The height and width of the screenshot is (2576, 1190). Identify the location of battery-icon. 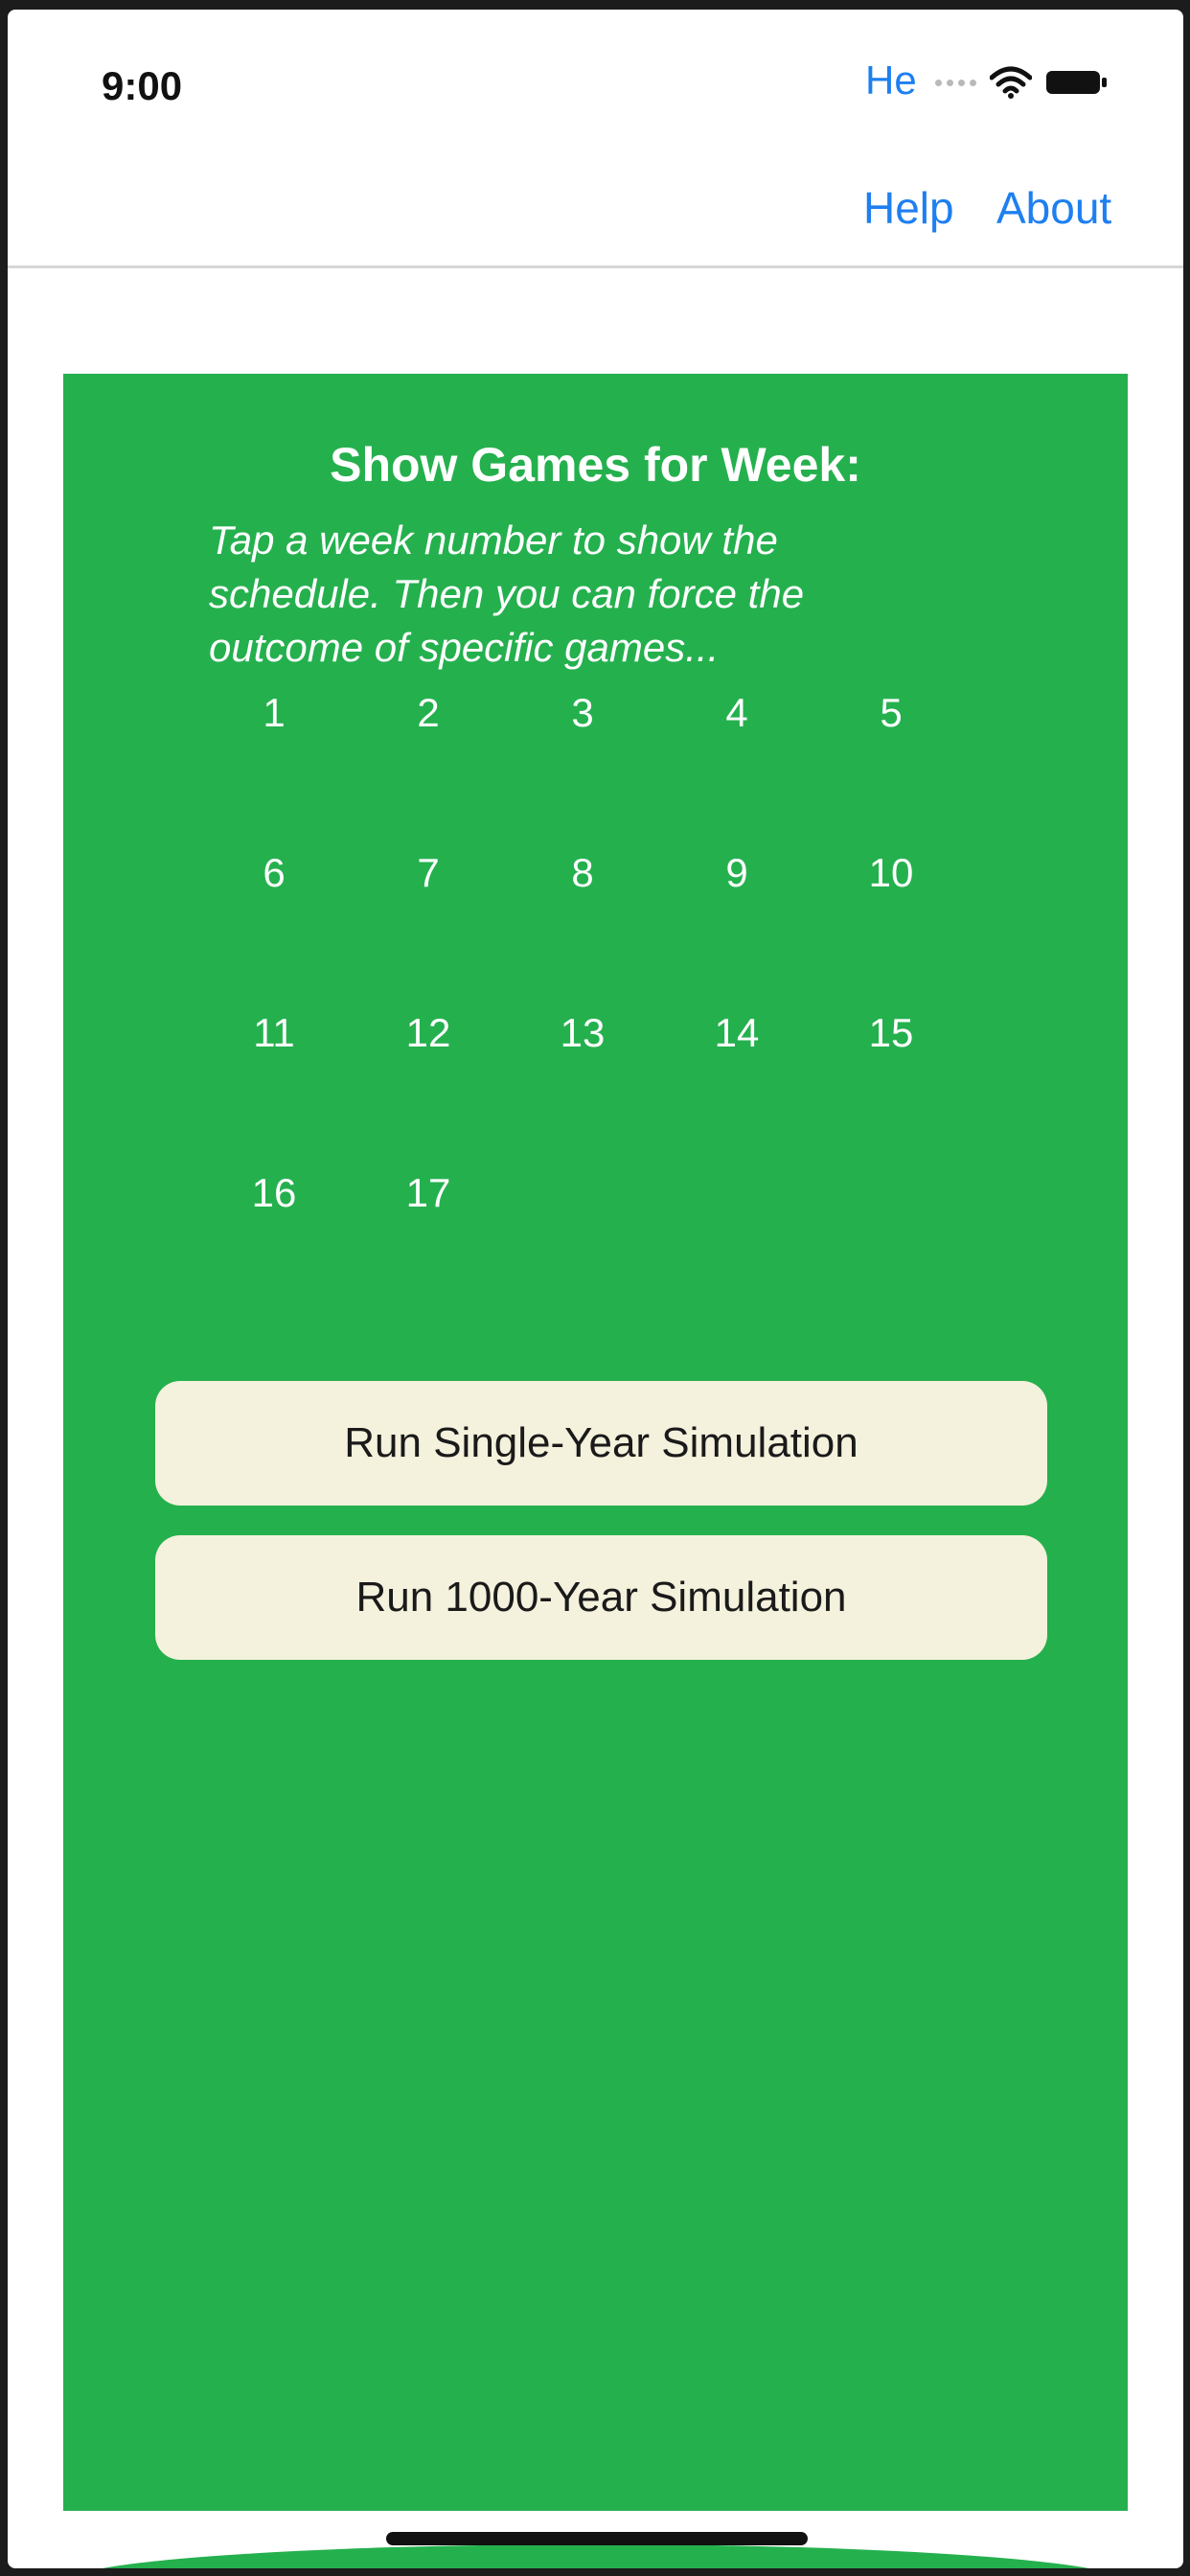
(1076, 82).